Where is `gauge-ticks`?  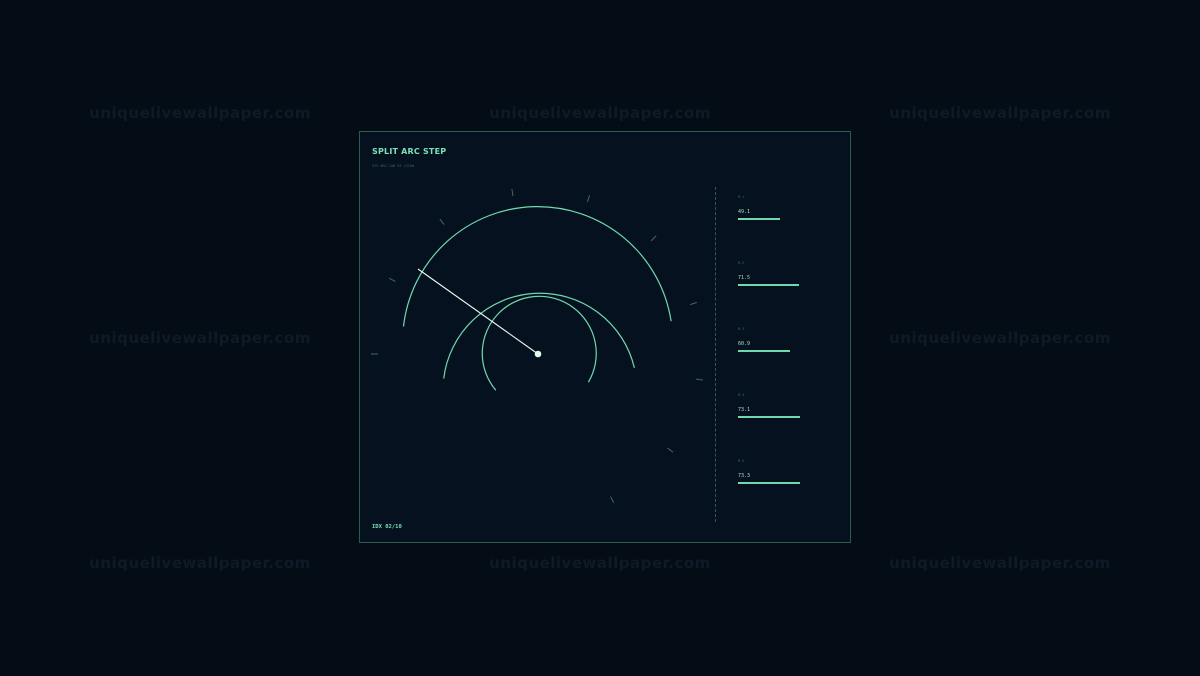 gauge-ticks is located at coordinates (537, 346).